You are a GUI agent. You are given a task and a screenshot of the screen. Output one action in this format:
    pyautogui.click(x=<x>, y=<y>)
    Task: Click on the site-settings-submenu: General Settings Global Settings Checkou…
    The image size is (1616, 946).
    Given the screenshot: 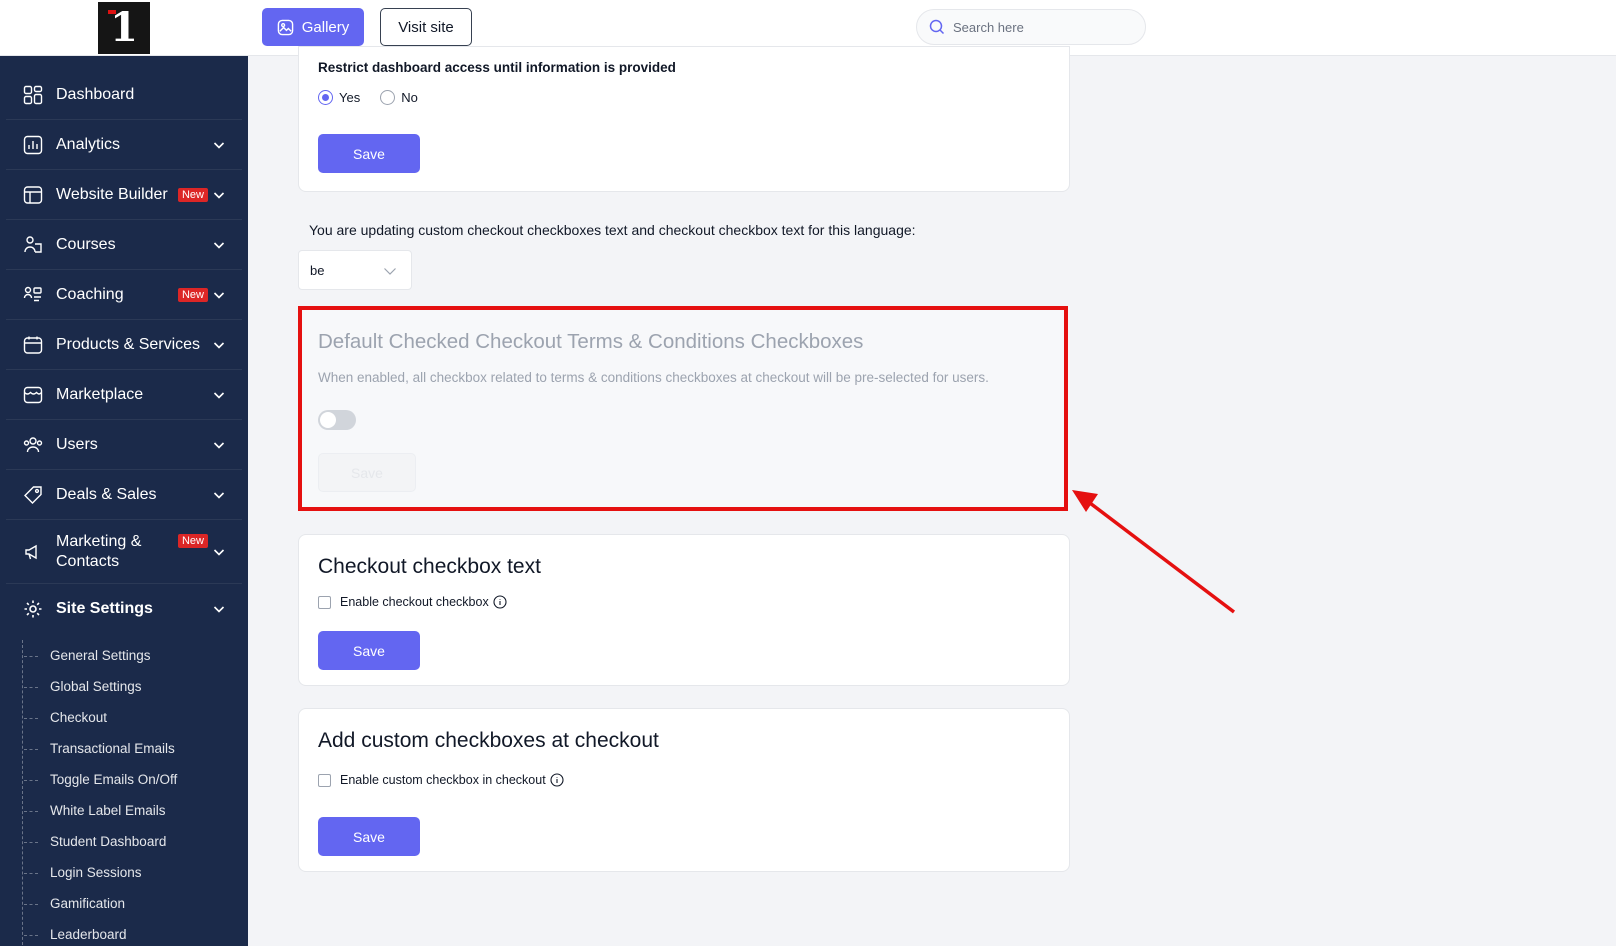 What is the action you would take?
    pyautogui.click(x=135, y=793)
    